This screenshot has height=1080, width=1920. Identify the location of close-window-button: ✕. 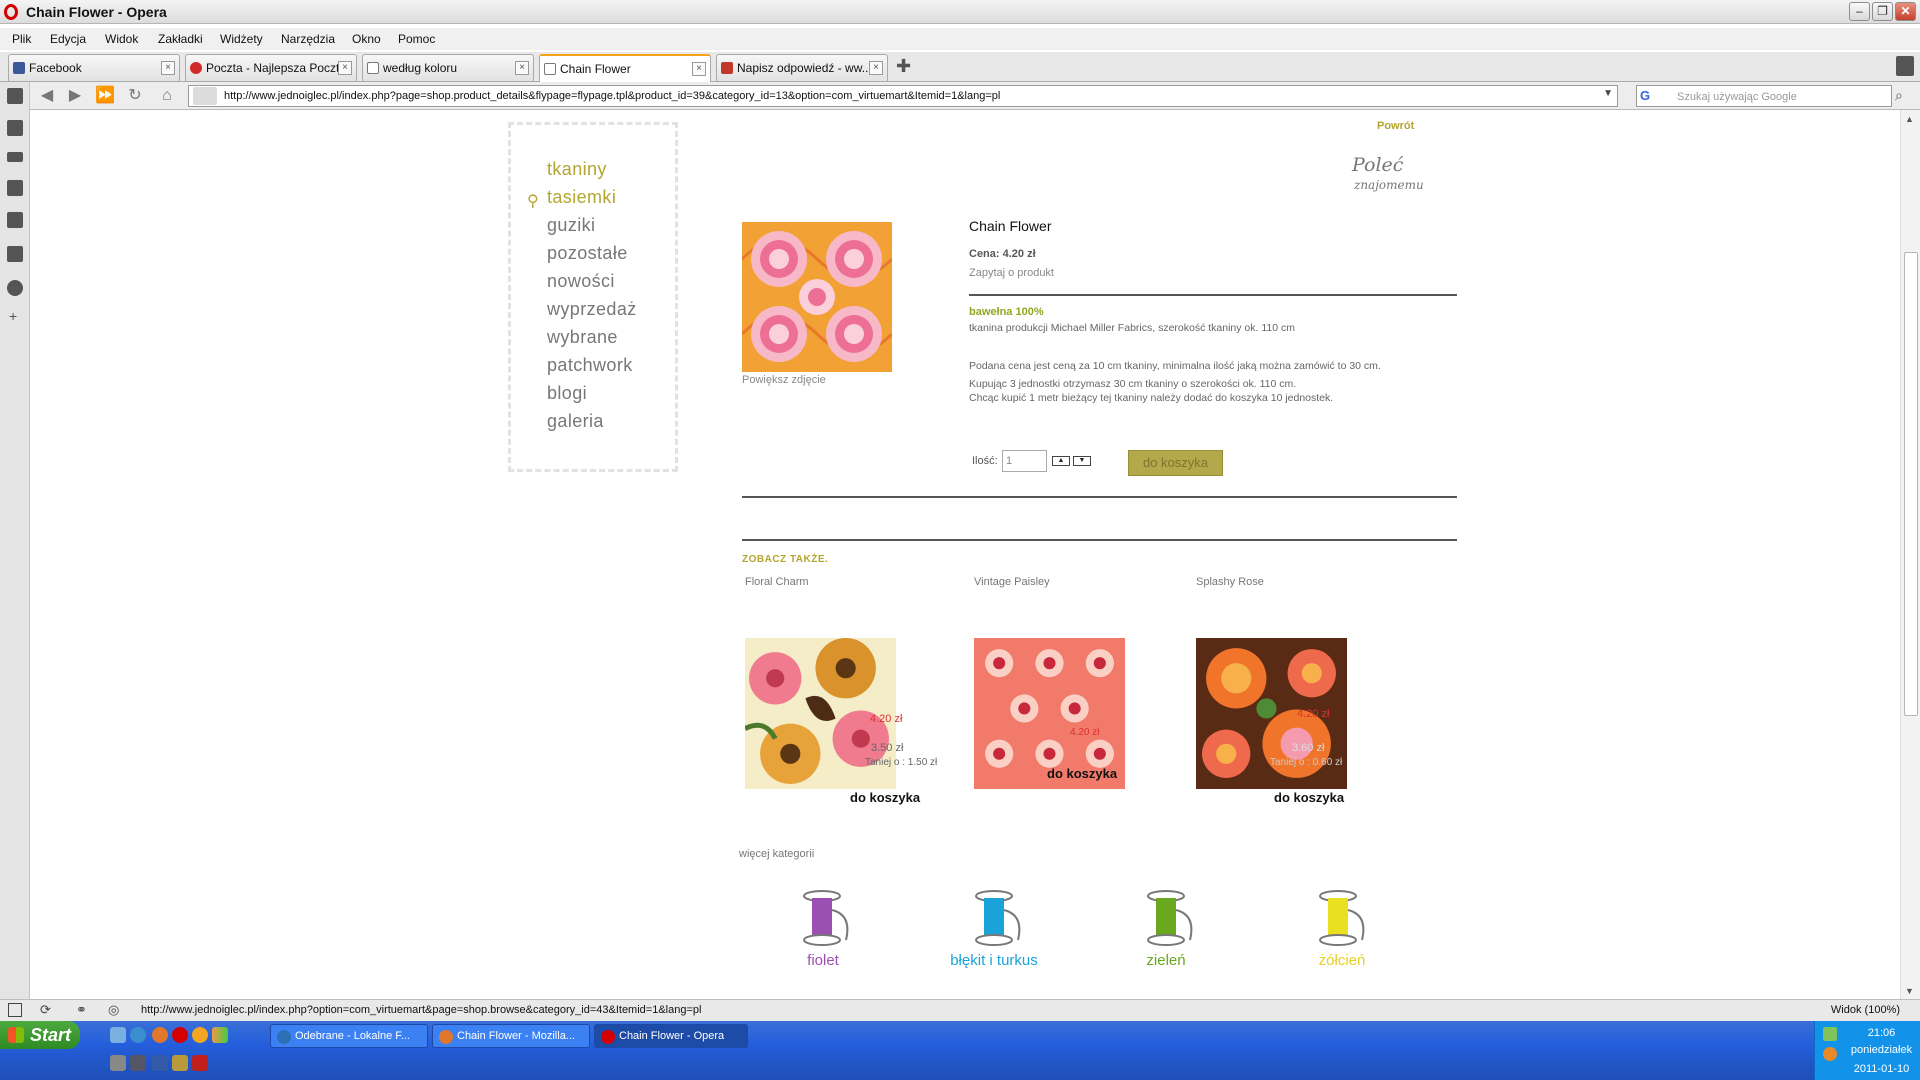
(1905, 11).